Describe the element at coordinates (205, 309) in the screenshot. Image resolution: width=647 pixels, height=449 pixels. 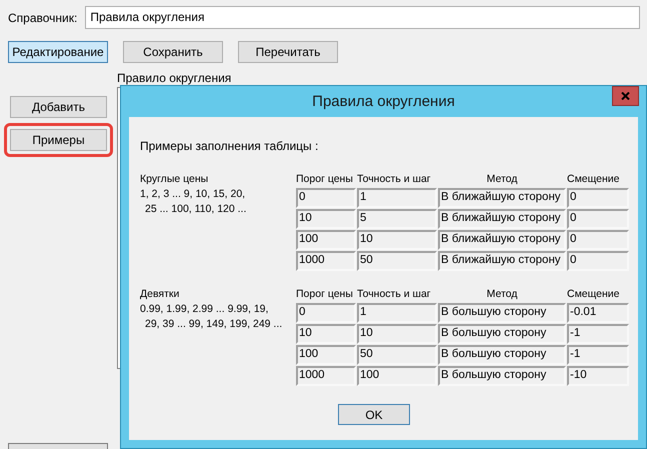
I see `example-text: 0.99, 1.99, 2.99 ... 9.99, 19,` at that location.